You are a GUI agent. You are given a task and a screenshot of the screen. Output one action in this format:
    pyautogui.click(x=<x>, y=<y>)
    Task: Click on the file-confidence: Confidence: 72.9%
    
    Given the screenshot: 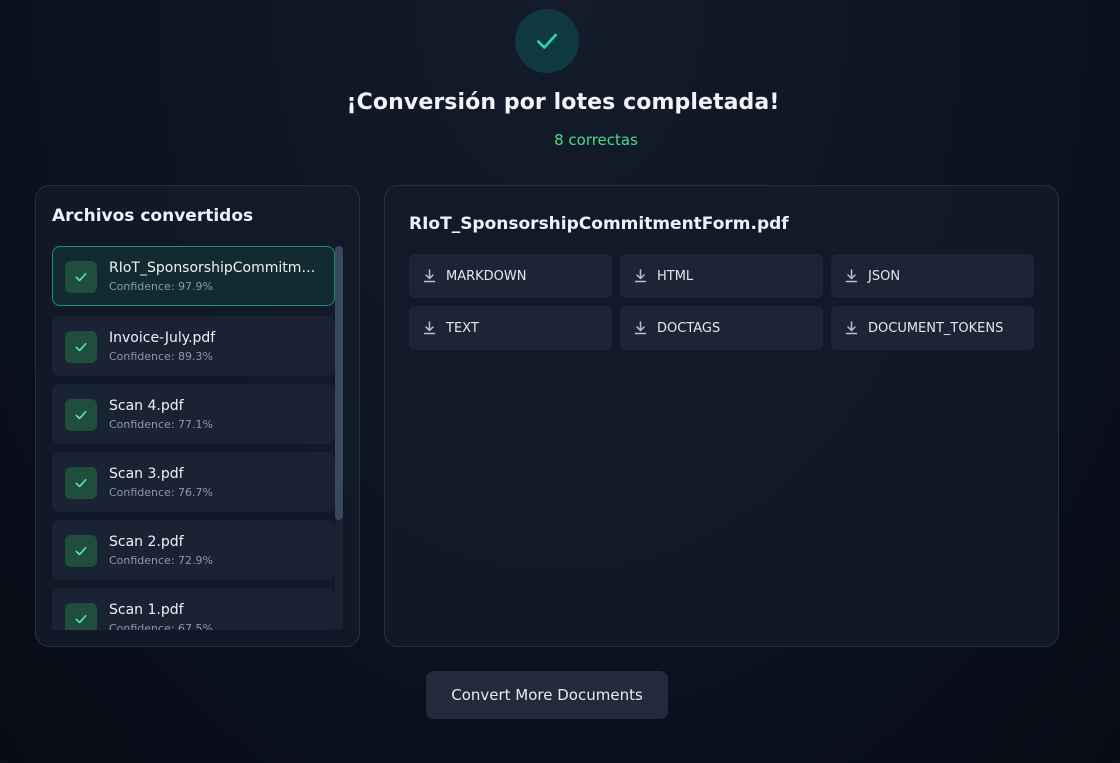 What is the action you would take?
    pyautogui.click(x=161, y=560)
    